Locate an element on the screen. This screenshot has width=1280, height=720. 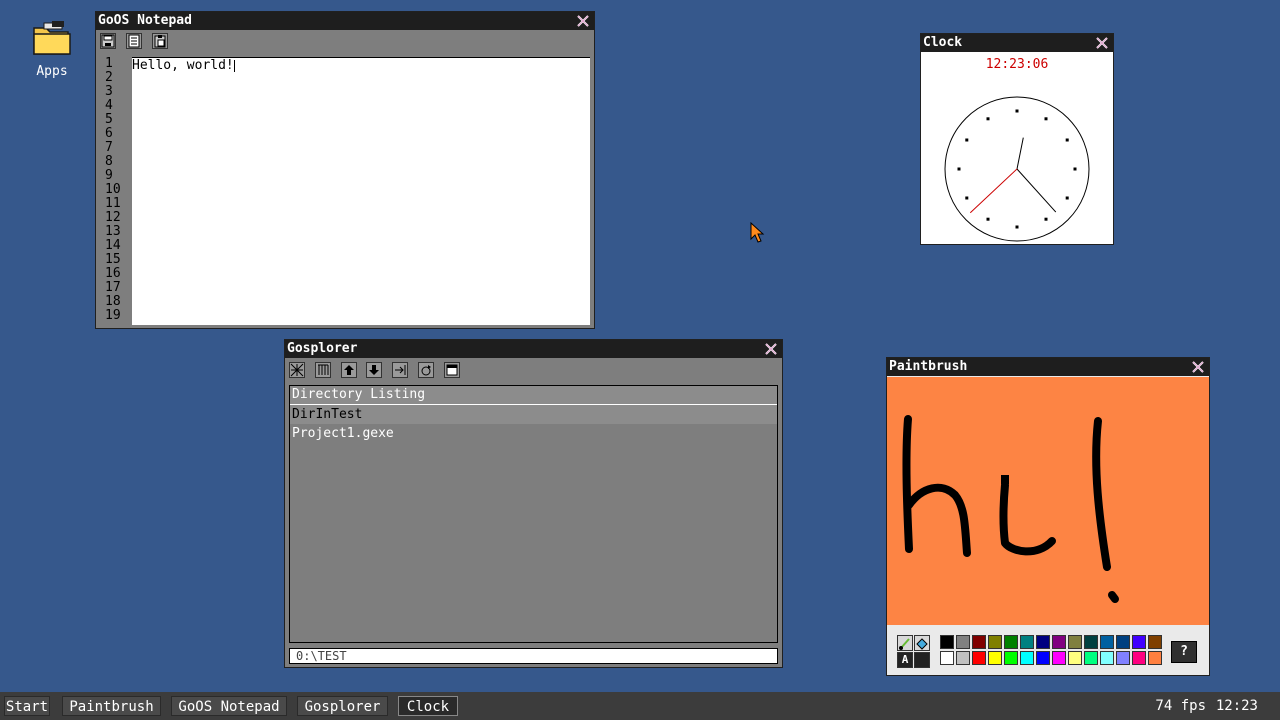
clock-titlebar: Clock is located at coordinates (1017, 43).